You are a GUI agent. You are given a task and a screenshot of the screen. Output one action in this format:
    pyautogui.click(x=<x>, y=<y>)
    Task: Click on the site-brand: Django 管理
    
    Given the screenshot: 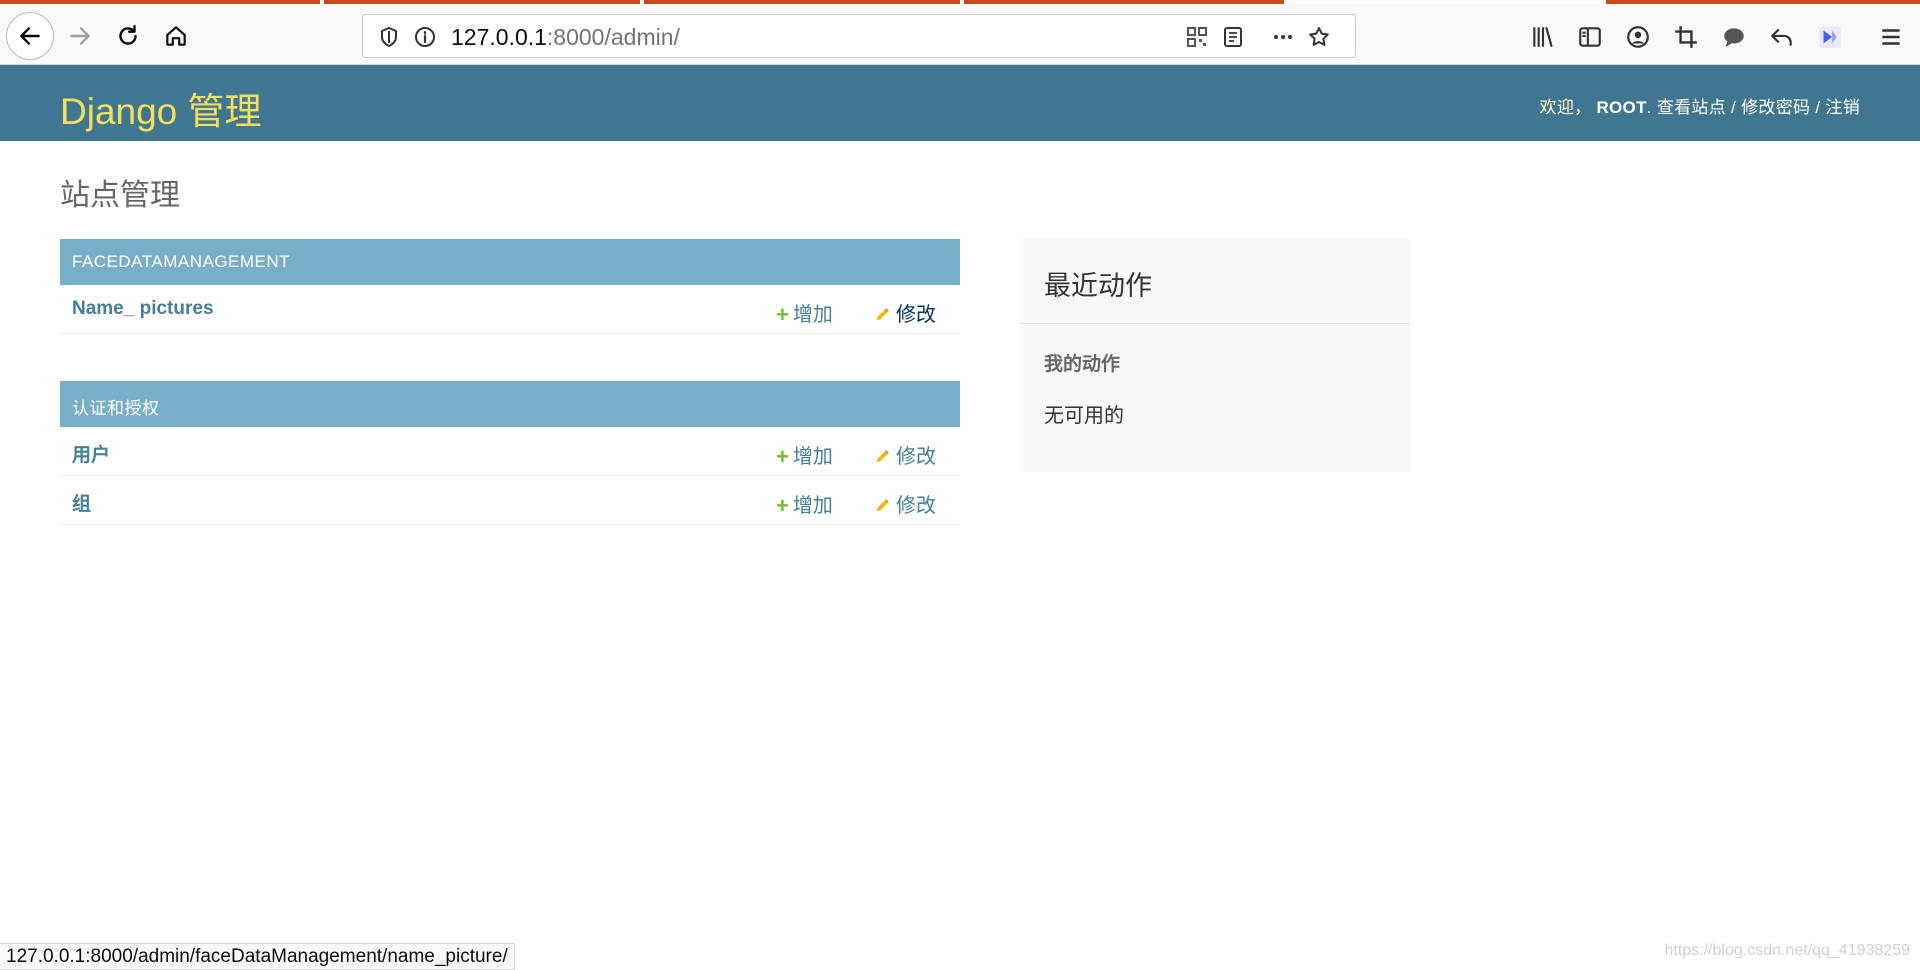 What is the action you would take?
    pyautogui.click(x=161, y=108)
    